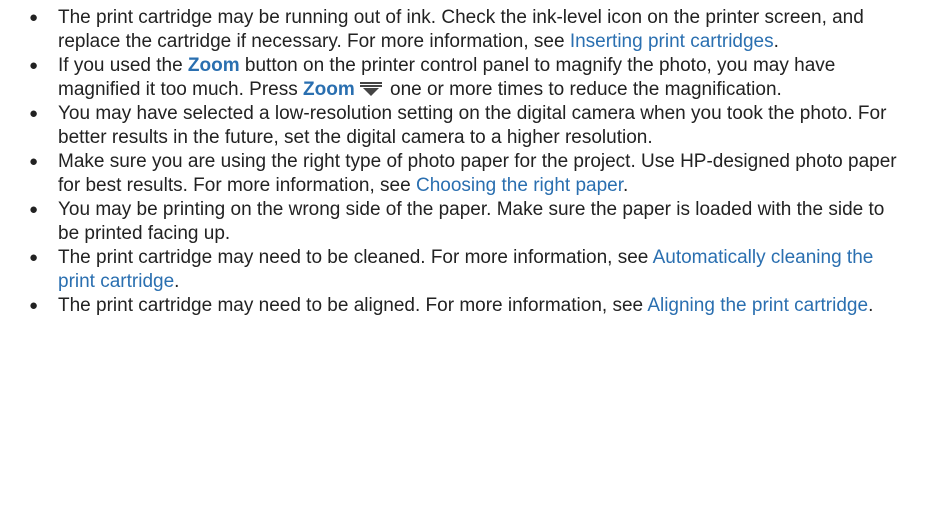  Describe the element at coordinates (672, 41) in the screenshot. I see `link-inserting-print-cartridges: Inserting print cartridges` at that location.